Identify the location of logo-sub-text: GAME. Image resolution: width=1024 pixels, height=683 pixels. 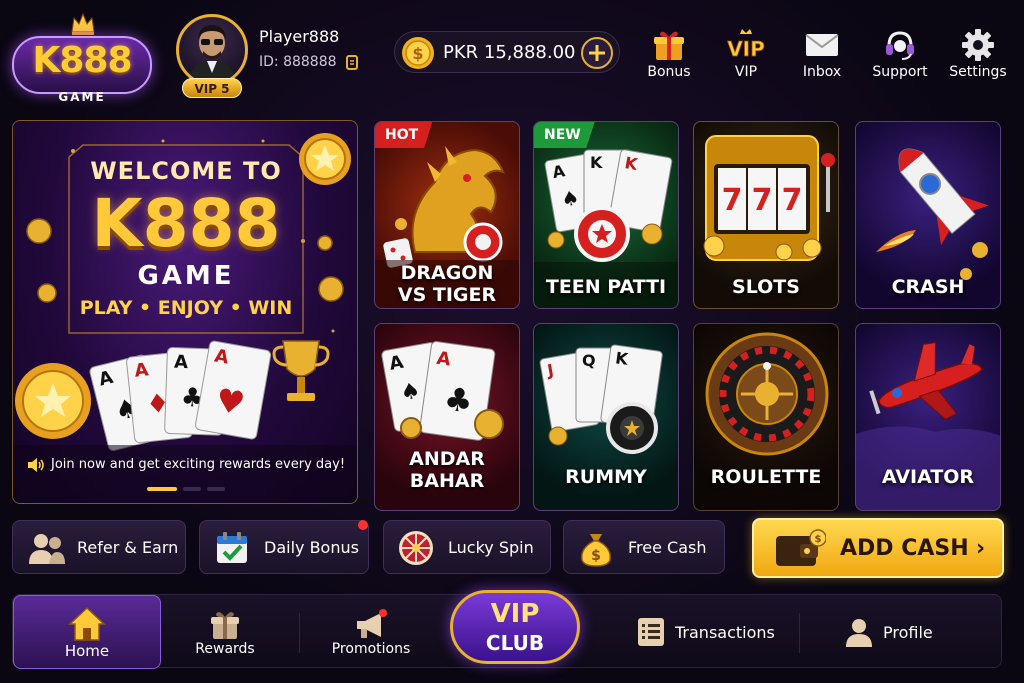
(82, 97).